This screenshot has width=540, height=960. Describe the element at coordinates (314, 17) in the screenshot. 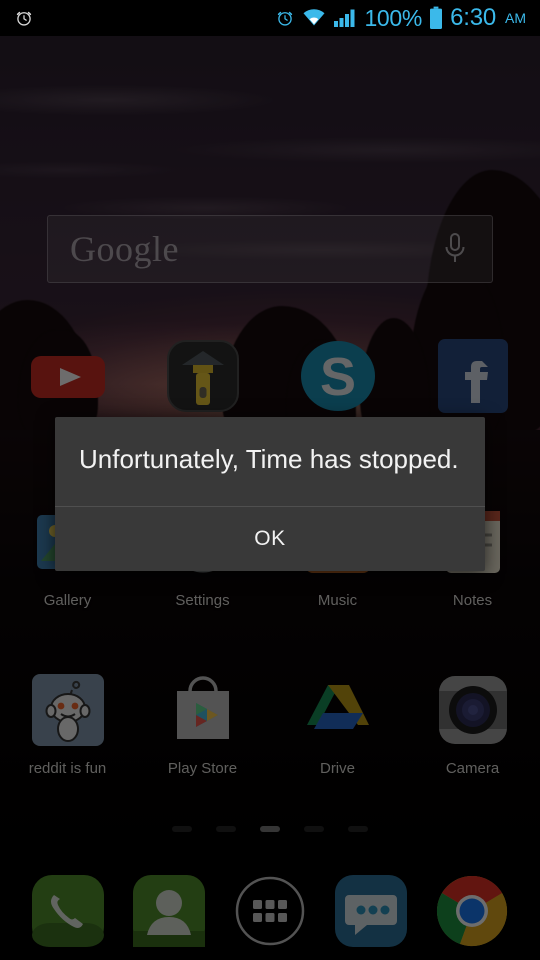

I see `wifi-icon` at that location.